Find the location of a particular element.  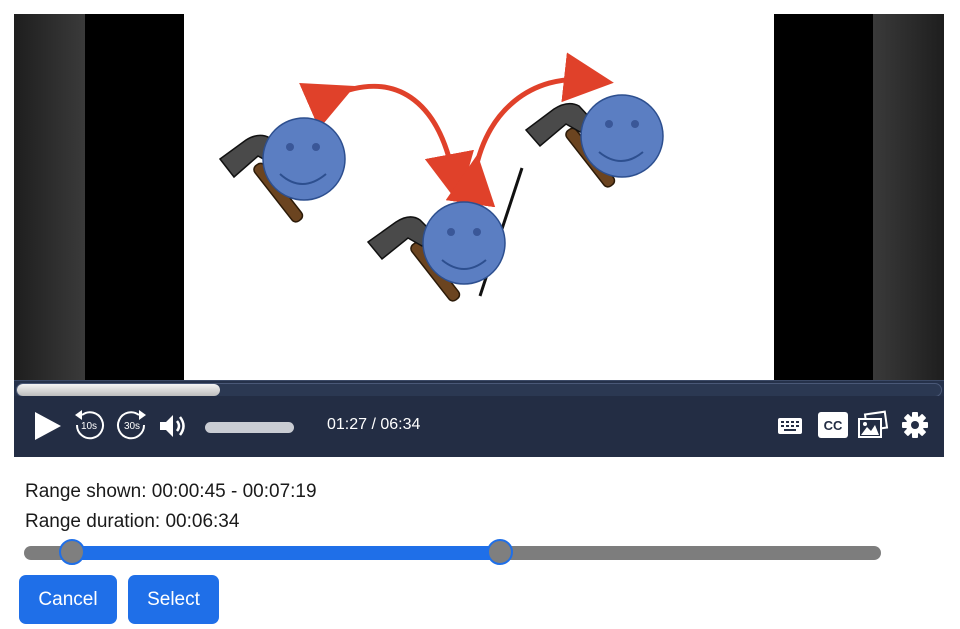

video-letterbox-right is located at coordinates (908, 197).